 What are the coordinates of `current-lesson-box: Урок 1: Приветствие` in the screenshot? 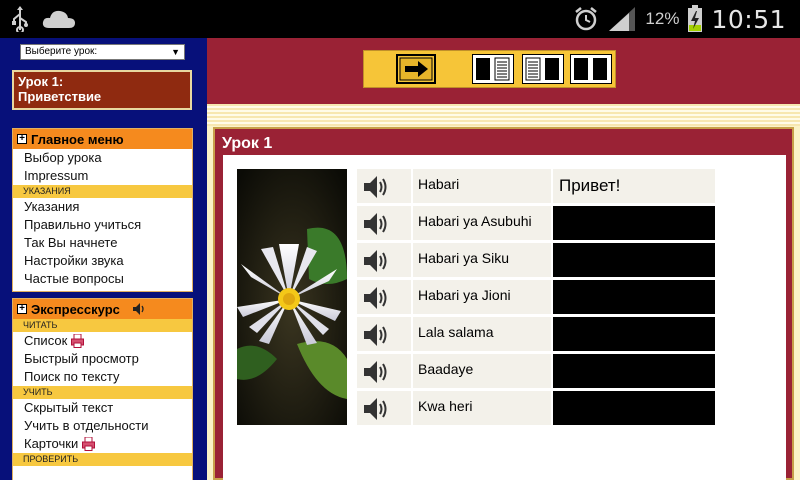 It's located at (102, 90).